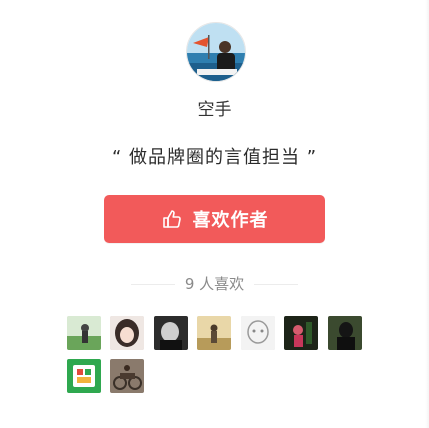 The width and height of the screenshot is (429, 428). Describe the element at coordinates (214, 107) in the screenshot. I see `author-name: 空手` at that location.